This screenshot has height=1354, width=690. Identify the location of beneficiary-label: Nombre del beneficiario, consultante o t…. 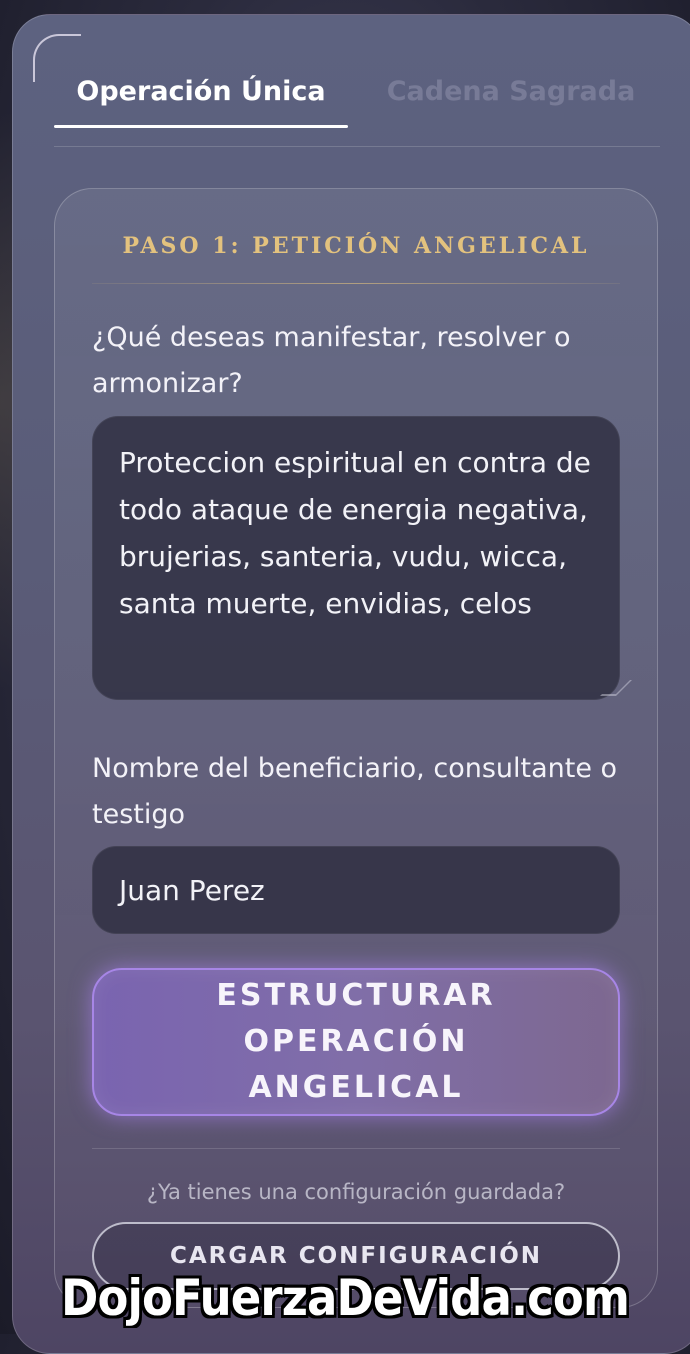
(355, 791).